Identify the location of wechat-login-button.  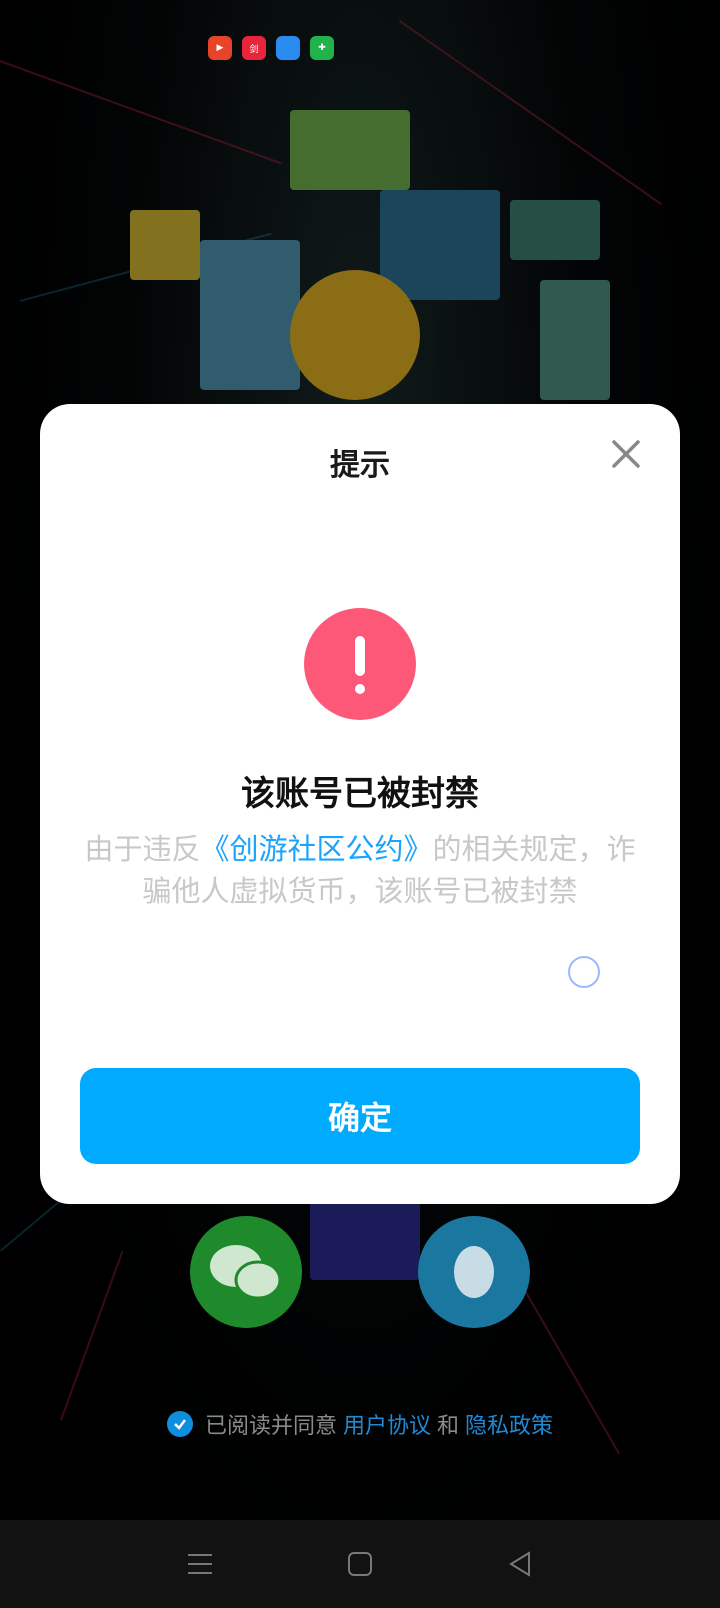
(246, 1272).